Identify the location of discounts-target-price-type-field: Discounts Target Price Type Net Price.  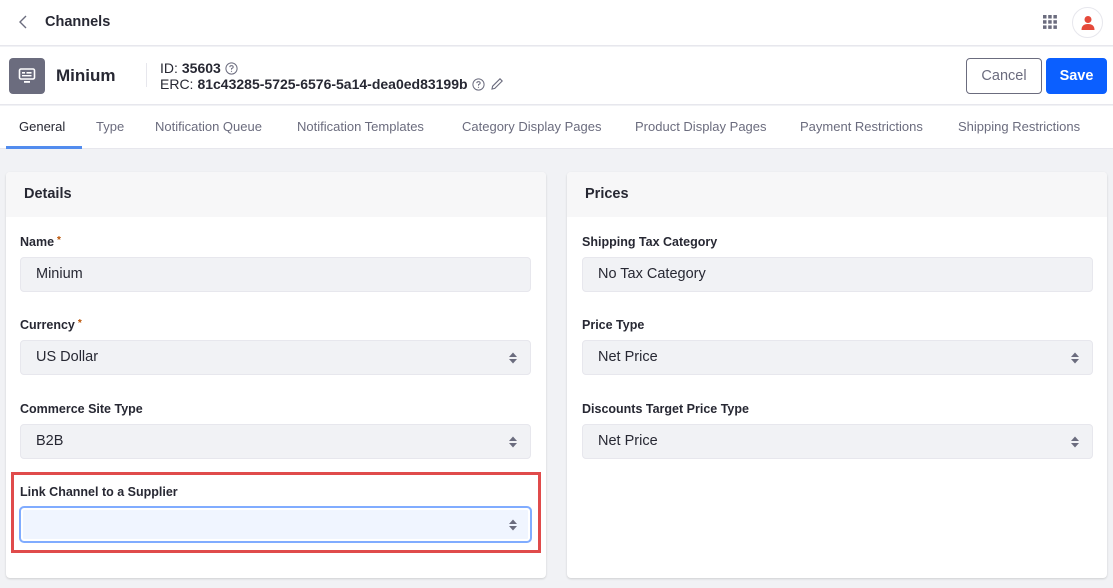
(837, 430).